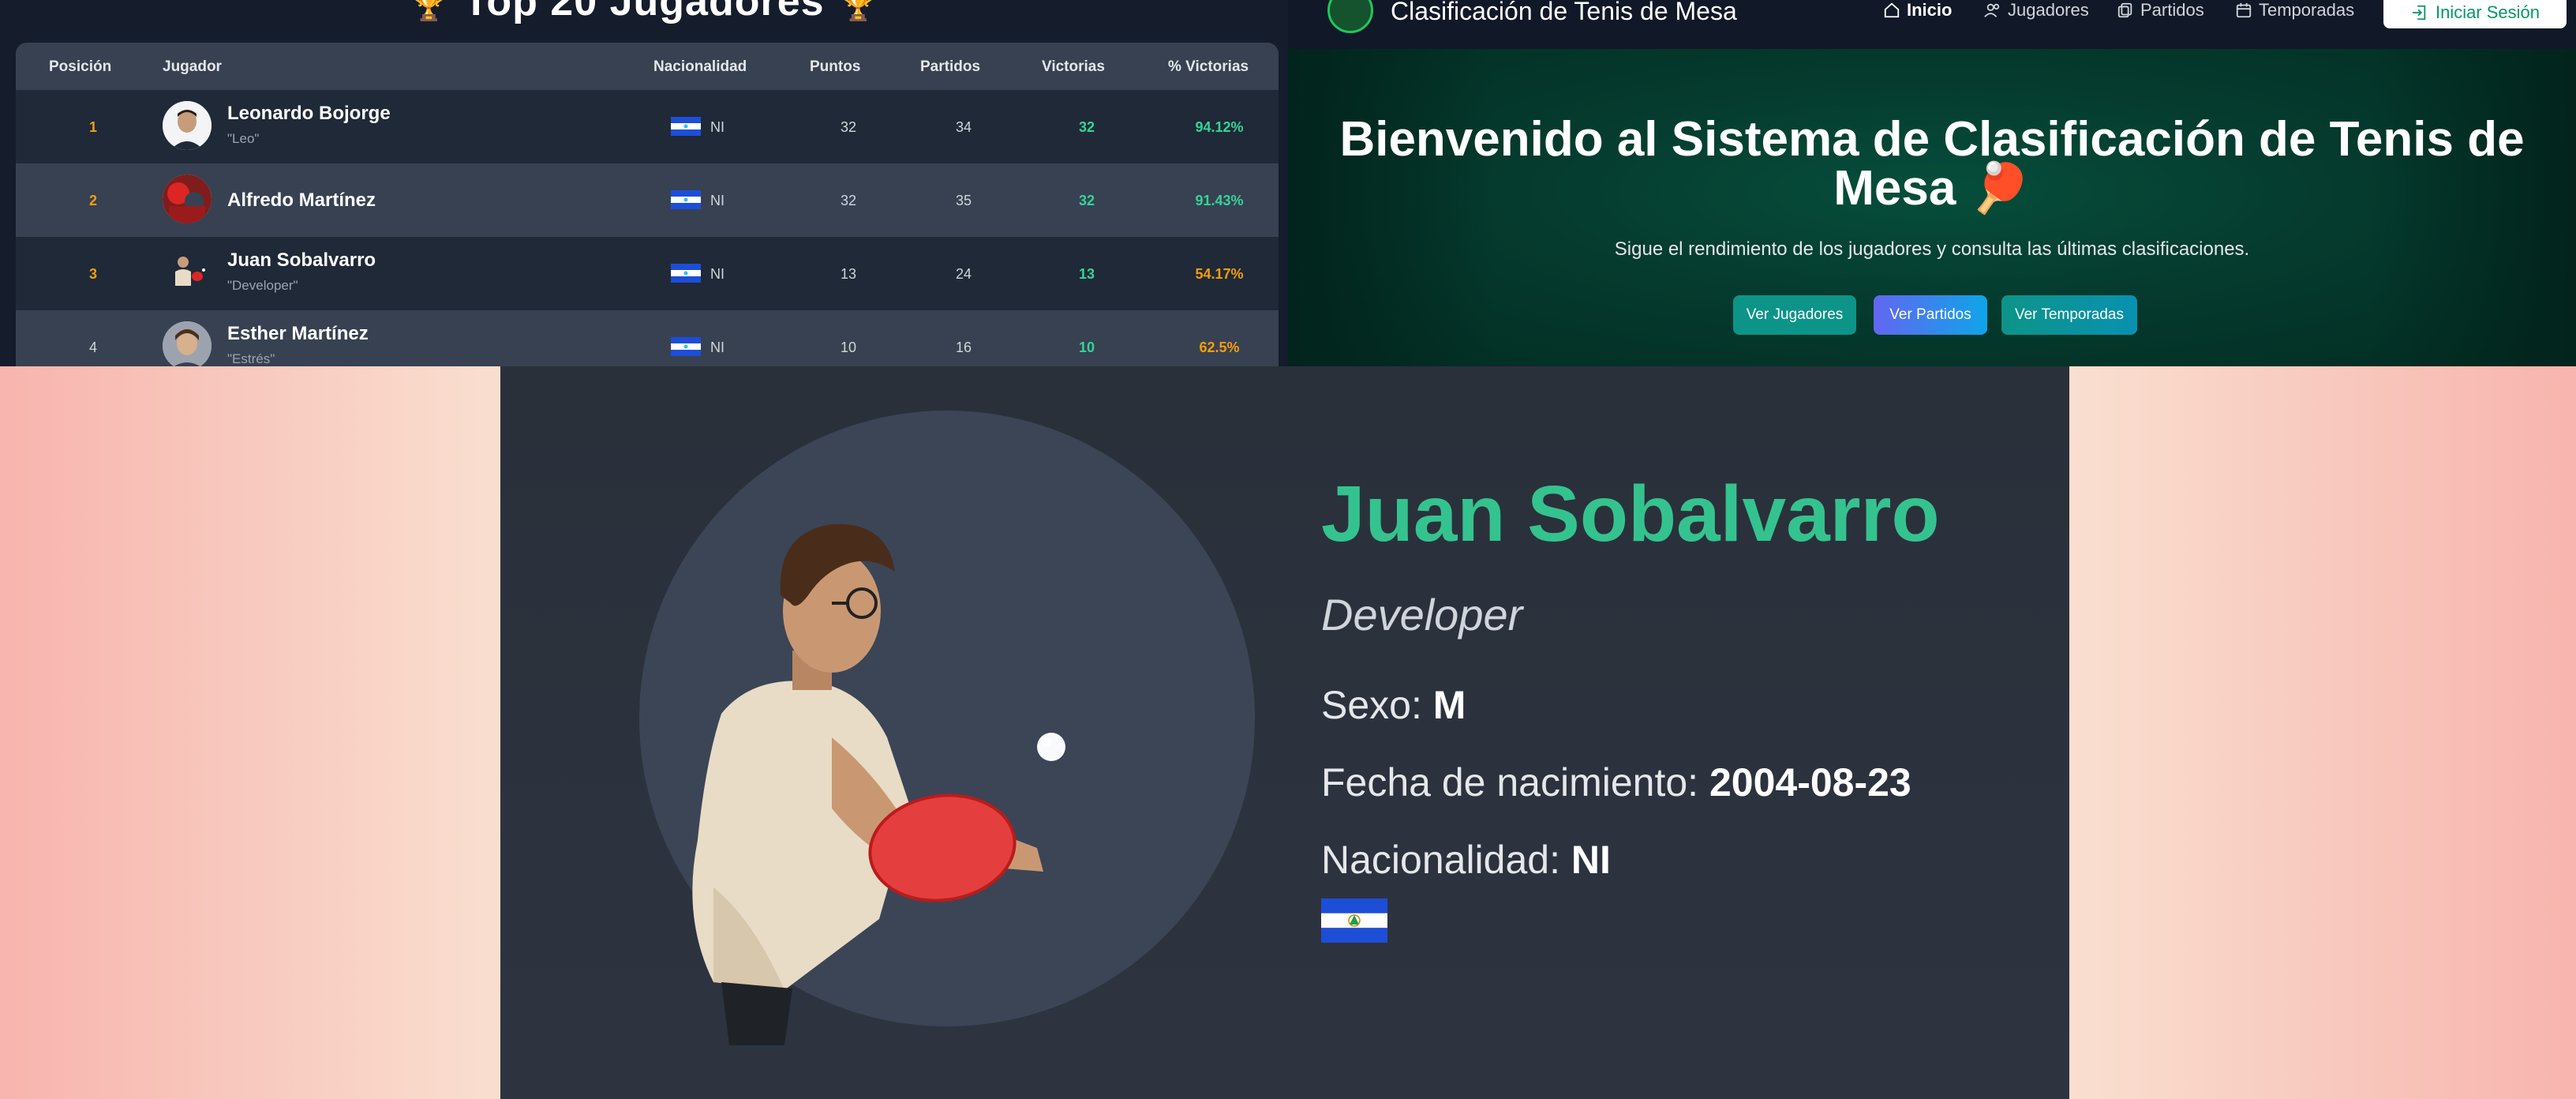 This screenshot has height=1099, width=2576. Describe the element at coordinates (192, 67) in the screenshot. I see `header-jugador: Jugador` at that location.